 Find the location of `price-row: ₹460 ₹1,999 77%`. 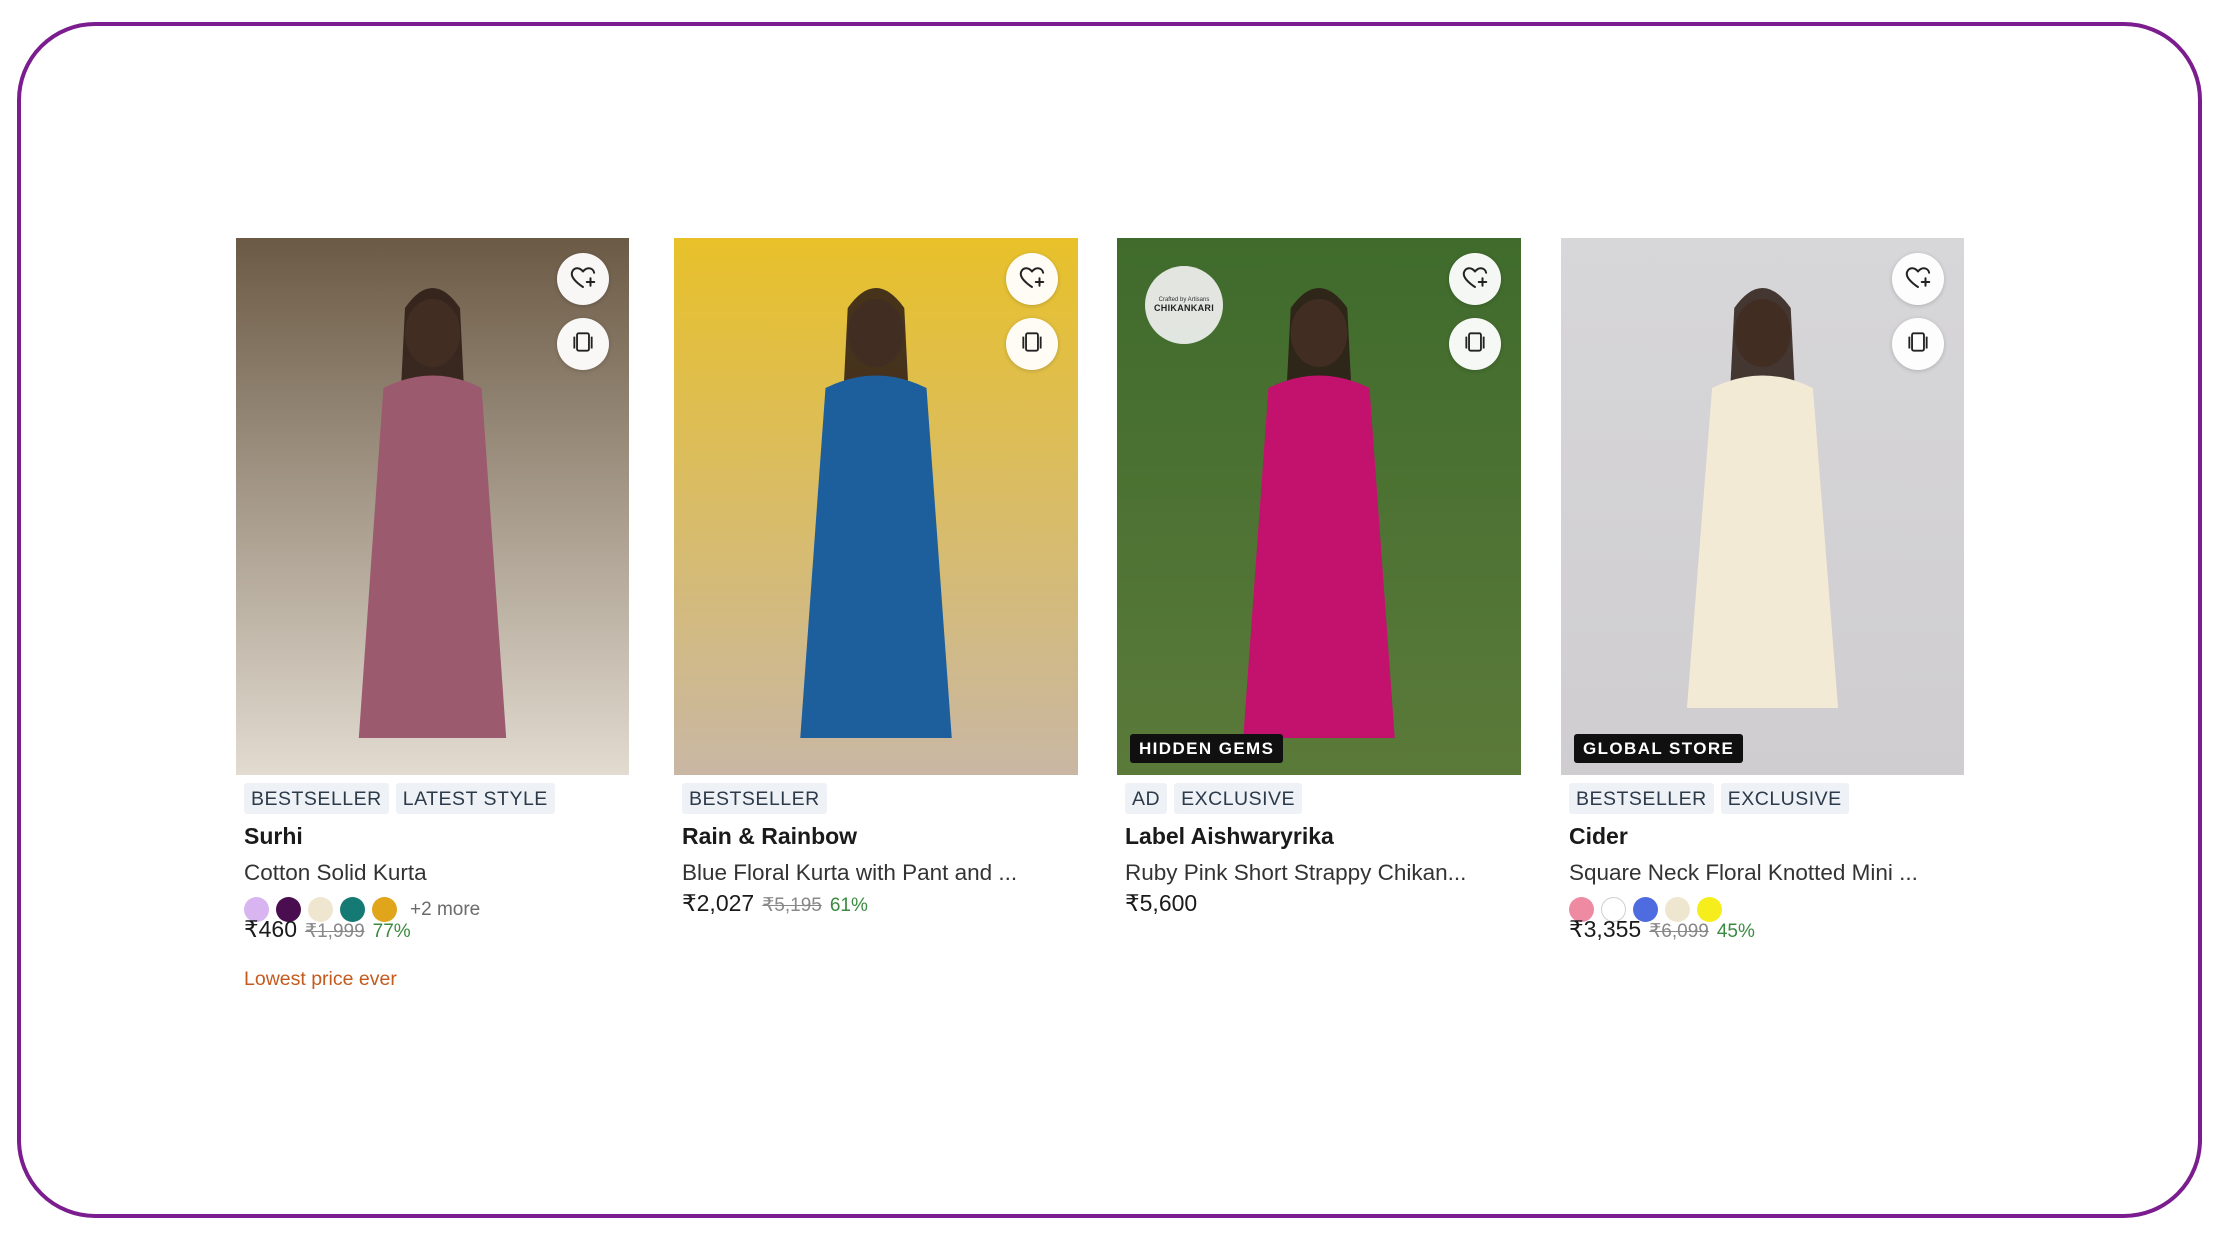

price-row: ₹460 ₹1,999 77% is located at coordinates (327, 929).